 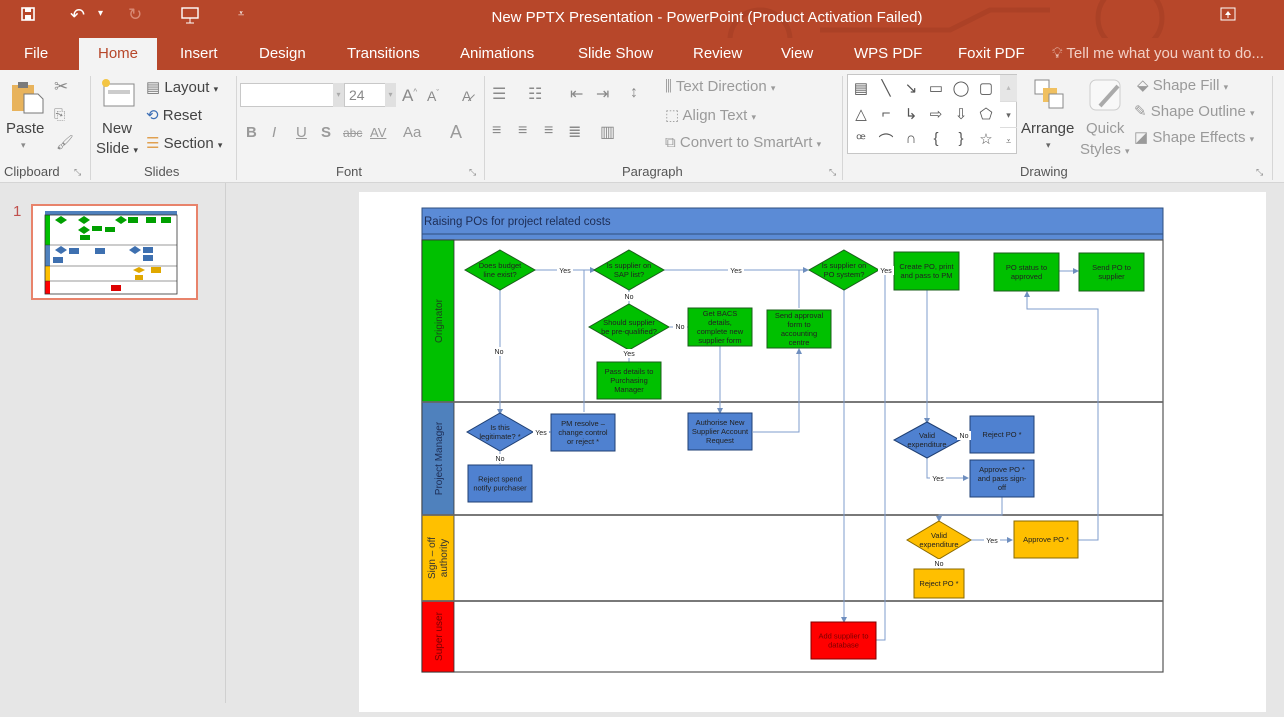 What do you see at coordinates (1105, 97) in the screenshot?
I see `quick-styles-icon` at bounding box center [1105, 97].